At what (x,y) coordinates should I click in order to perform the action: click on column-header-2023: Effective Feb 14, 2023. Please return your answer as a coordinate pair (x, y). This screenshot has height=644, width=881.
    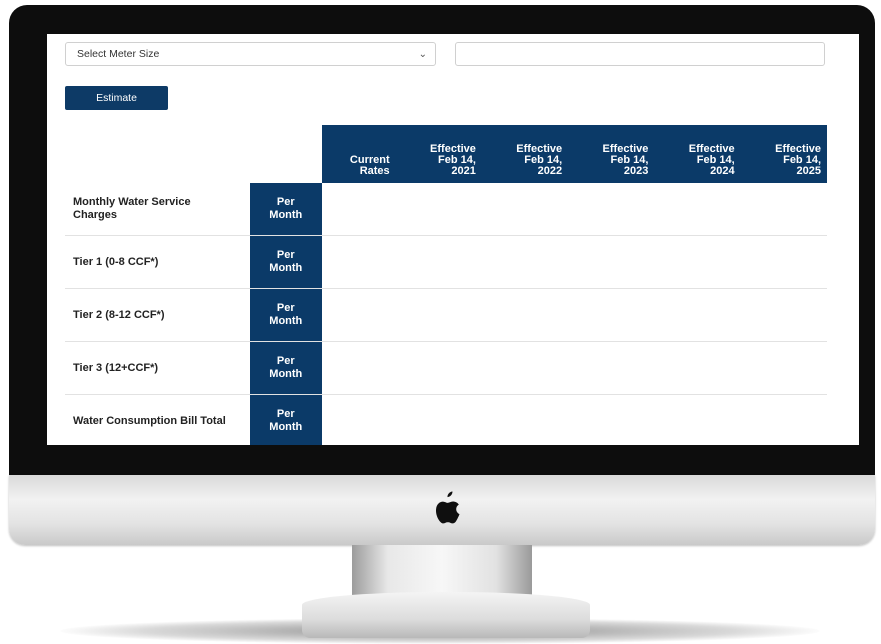
    Looking at the image, I should click on (611, 154).